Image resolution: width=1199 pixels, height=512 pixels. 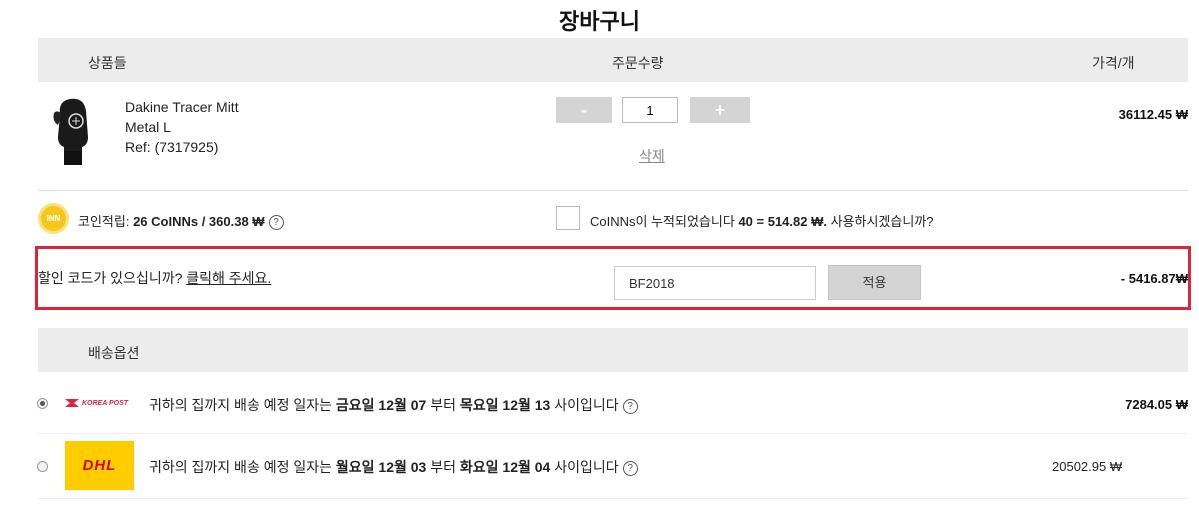 I want to click on product-variant: Metal L, so click(x=148, y=127).